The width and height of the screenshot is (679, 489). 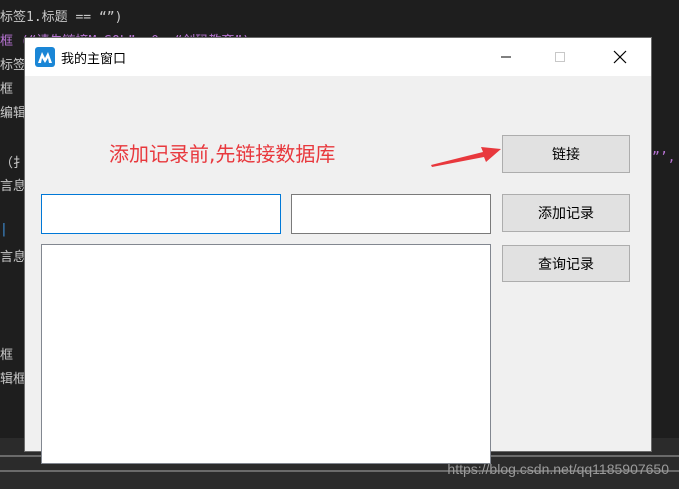 I want to click on annotation-text: 添加记录前,先链接数据库, so click(x=222, y=154).